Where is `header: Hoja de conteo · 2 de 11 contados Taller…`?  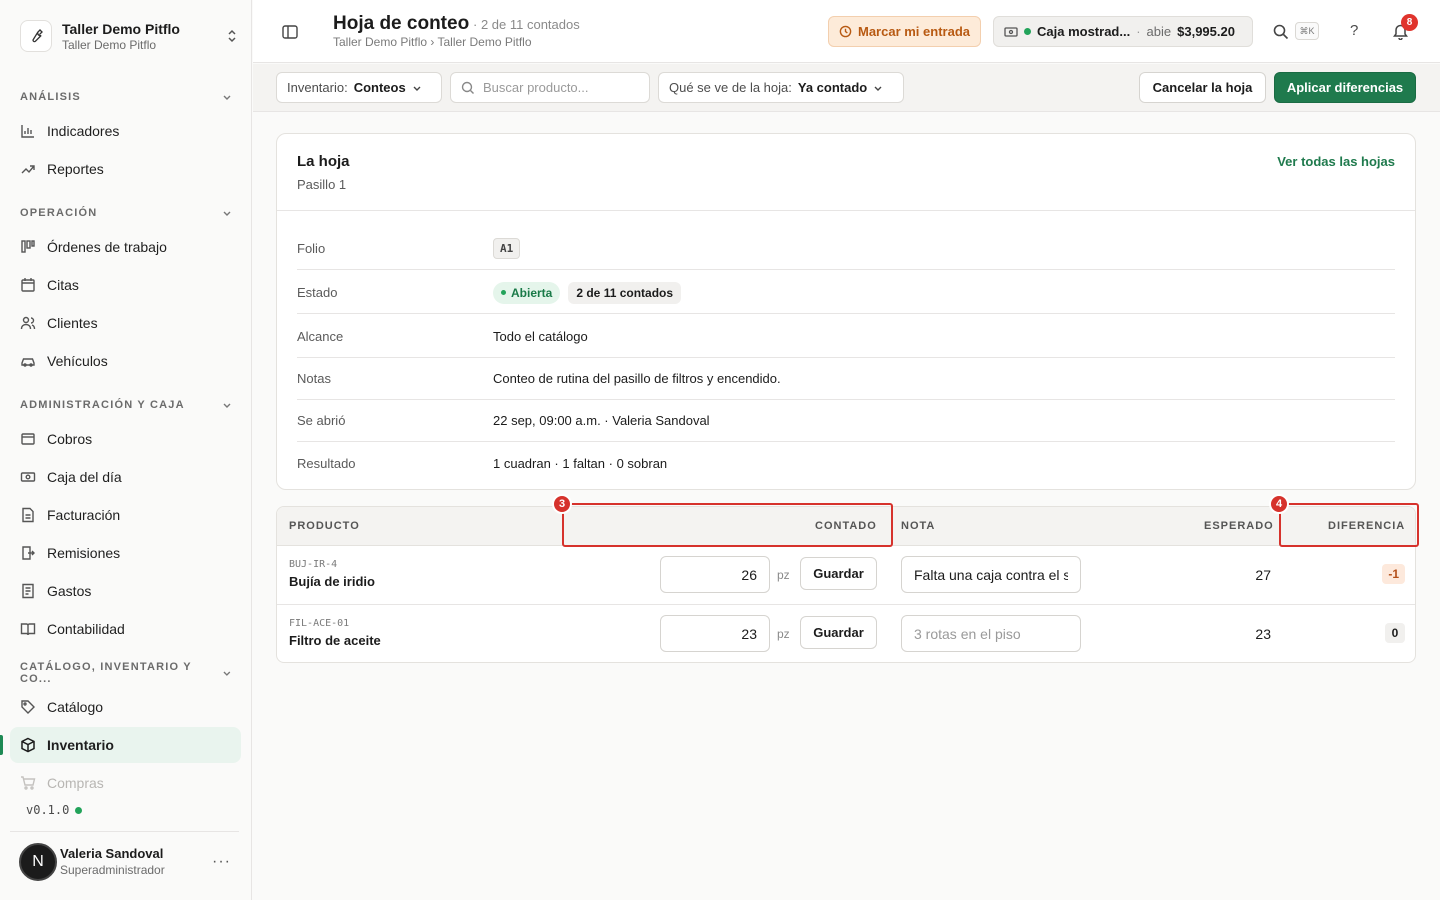 header: Hoja de conteo · 2 de 11 contados Taller… is located at coordinates (846, 31).